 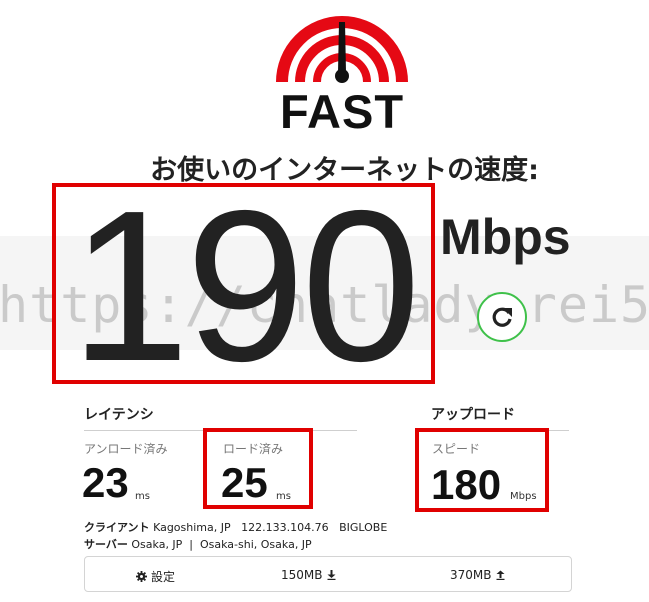 I want to click on loaded-latency-label: ロード済み, so click(x=253, y=449).